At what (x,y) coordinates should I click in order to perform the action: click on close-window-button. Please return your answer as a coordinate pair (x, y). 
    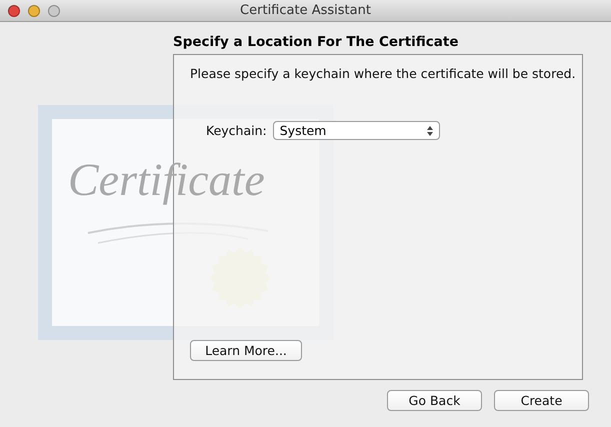
    Looking at the image, I should click on (14, 10).